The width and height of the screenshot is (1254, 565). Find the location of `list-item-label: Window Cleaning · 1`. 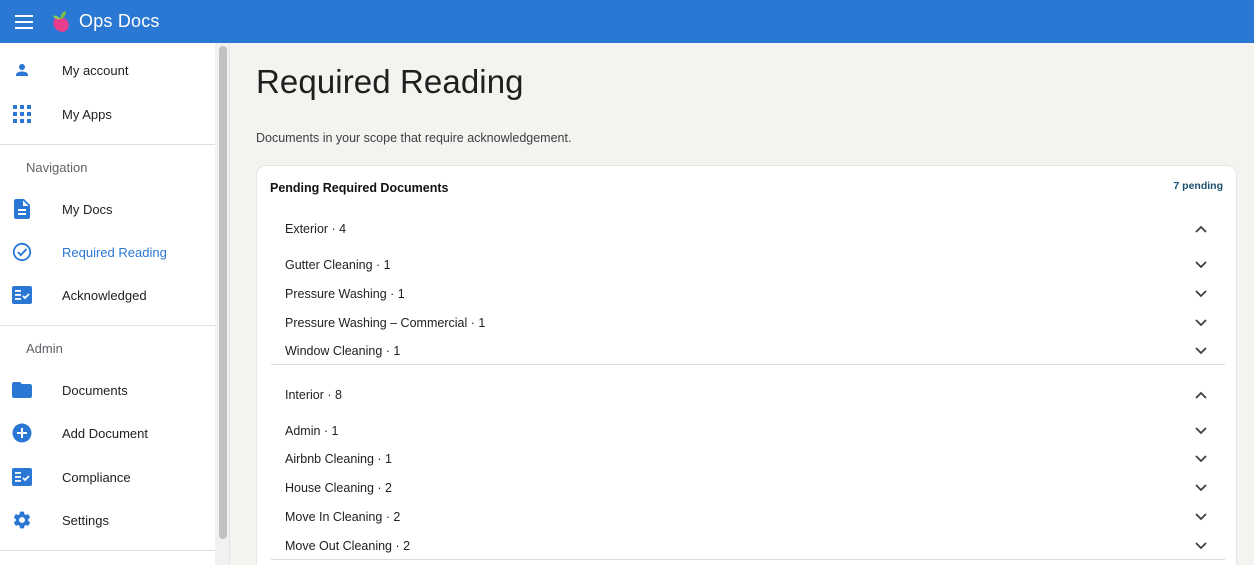

list-item-label: Window Cleaning · 1 is located at coordinates (343, 351).